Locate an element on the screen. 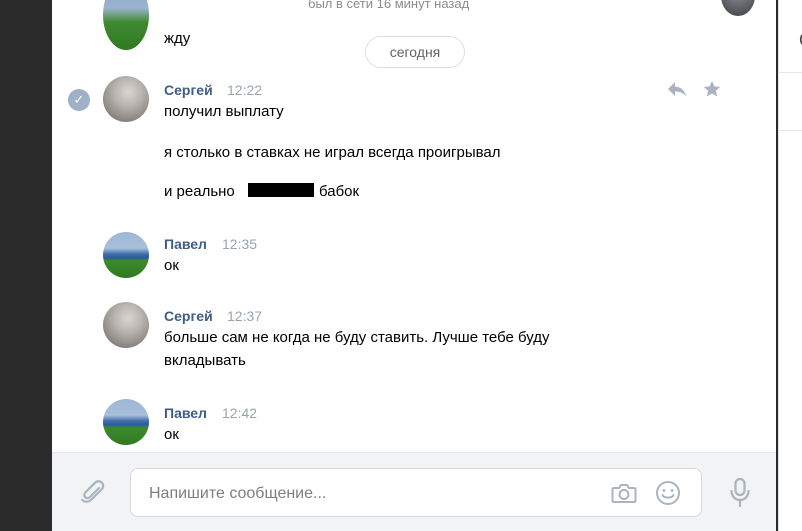  message-text: бабок is located at coordinates (339, 191).